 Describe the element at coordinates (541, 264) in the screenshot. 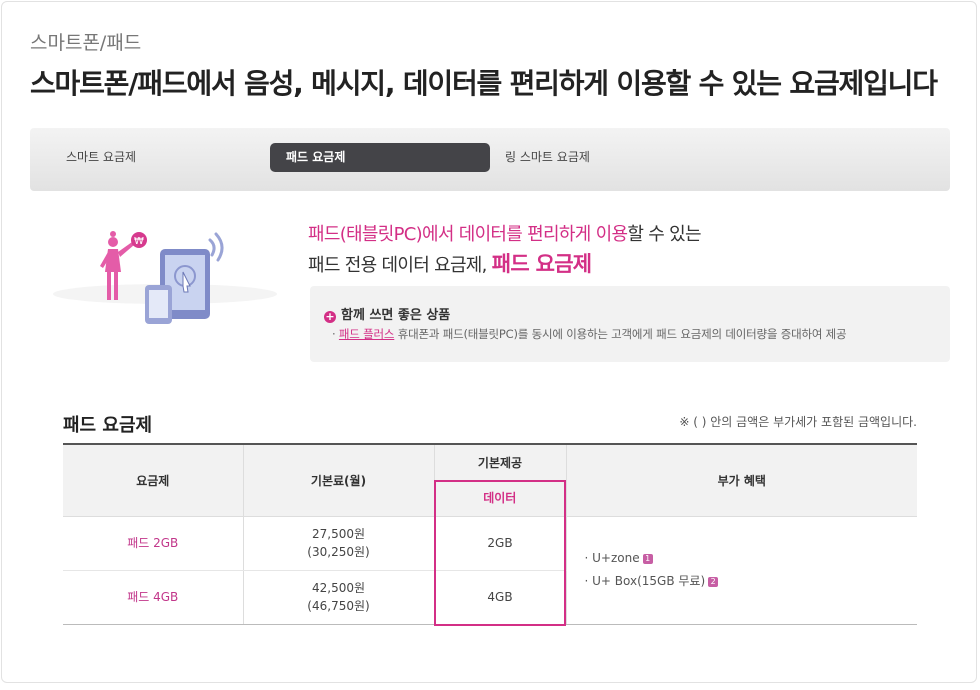

I see `hero-plan-name: 패드 요금제` at that location.